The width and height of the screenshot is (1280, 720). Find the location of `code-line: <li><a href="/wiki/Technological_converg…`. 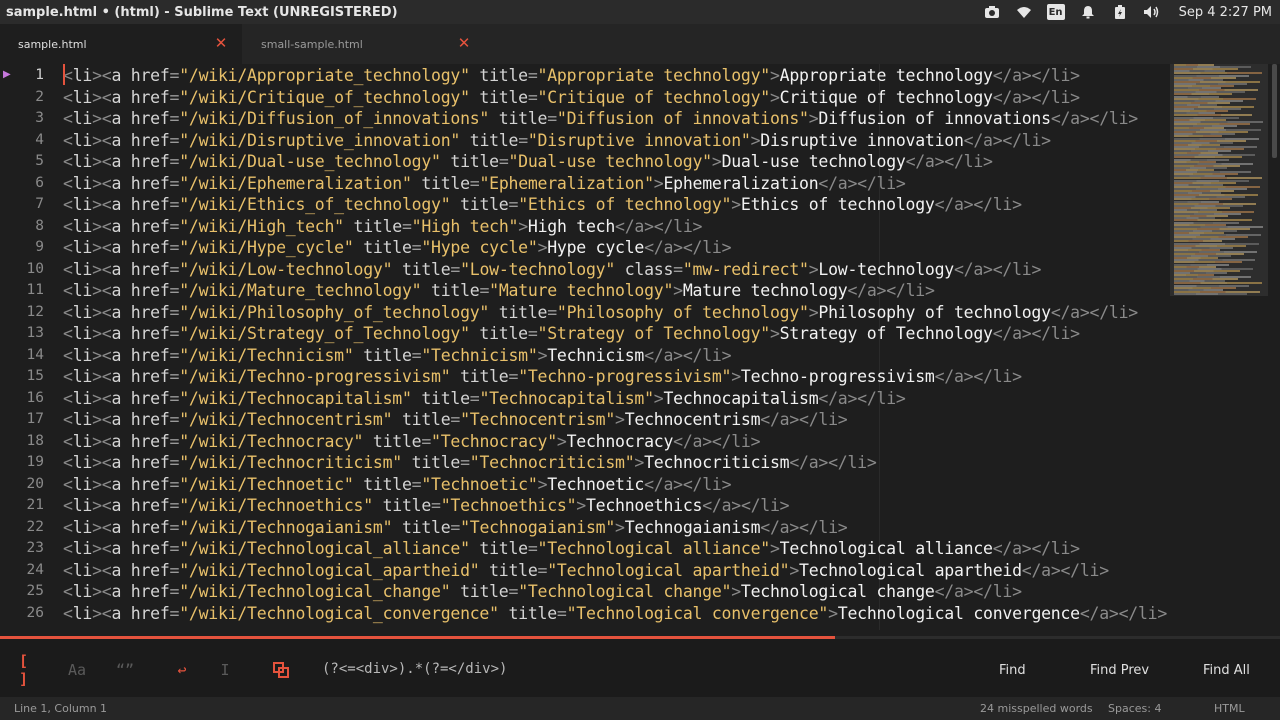

code-line: <li><a href="/wiki/Technological_converg… is located at coordinates (615, 614).